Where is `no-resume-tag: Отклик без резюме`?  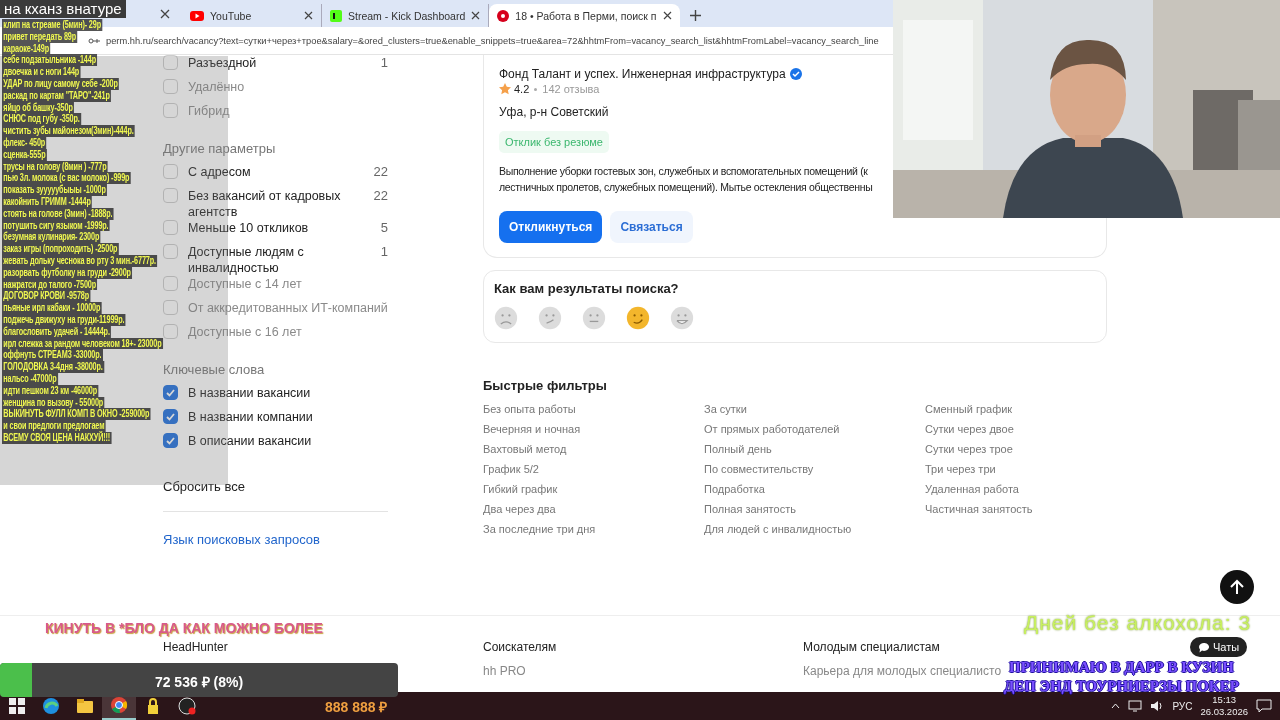
no-resume-tag: Отклик без резюме is located at coordinates (554, 142).